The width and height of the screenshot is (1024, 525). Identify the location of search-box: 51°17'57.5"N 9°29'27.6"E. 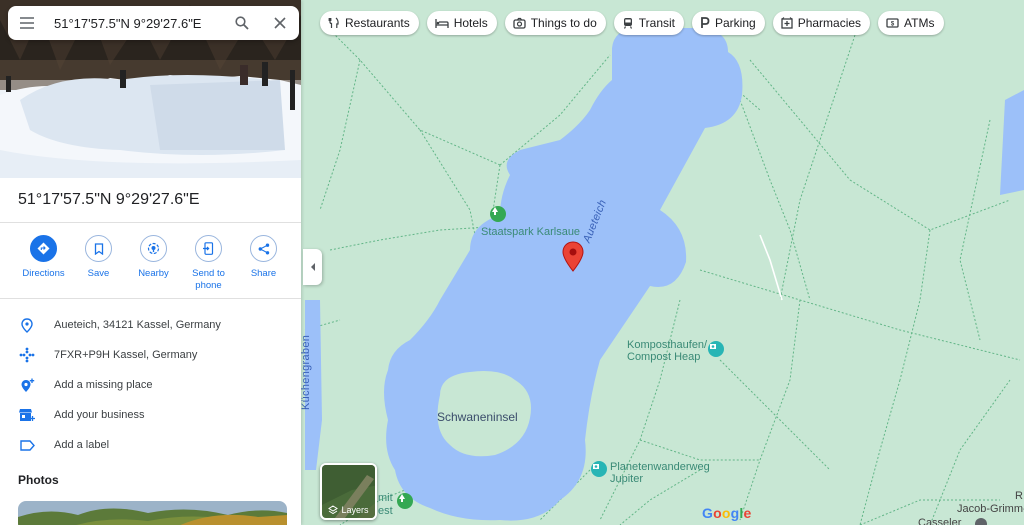
(153, 23).